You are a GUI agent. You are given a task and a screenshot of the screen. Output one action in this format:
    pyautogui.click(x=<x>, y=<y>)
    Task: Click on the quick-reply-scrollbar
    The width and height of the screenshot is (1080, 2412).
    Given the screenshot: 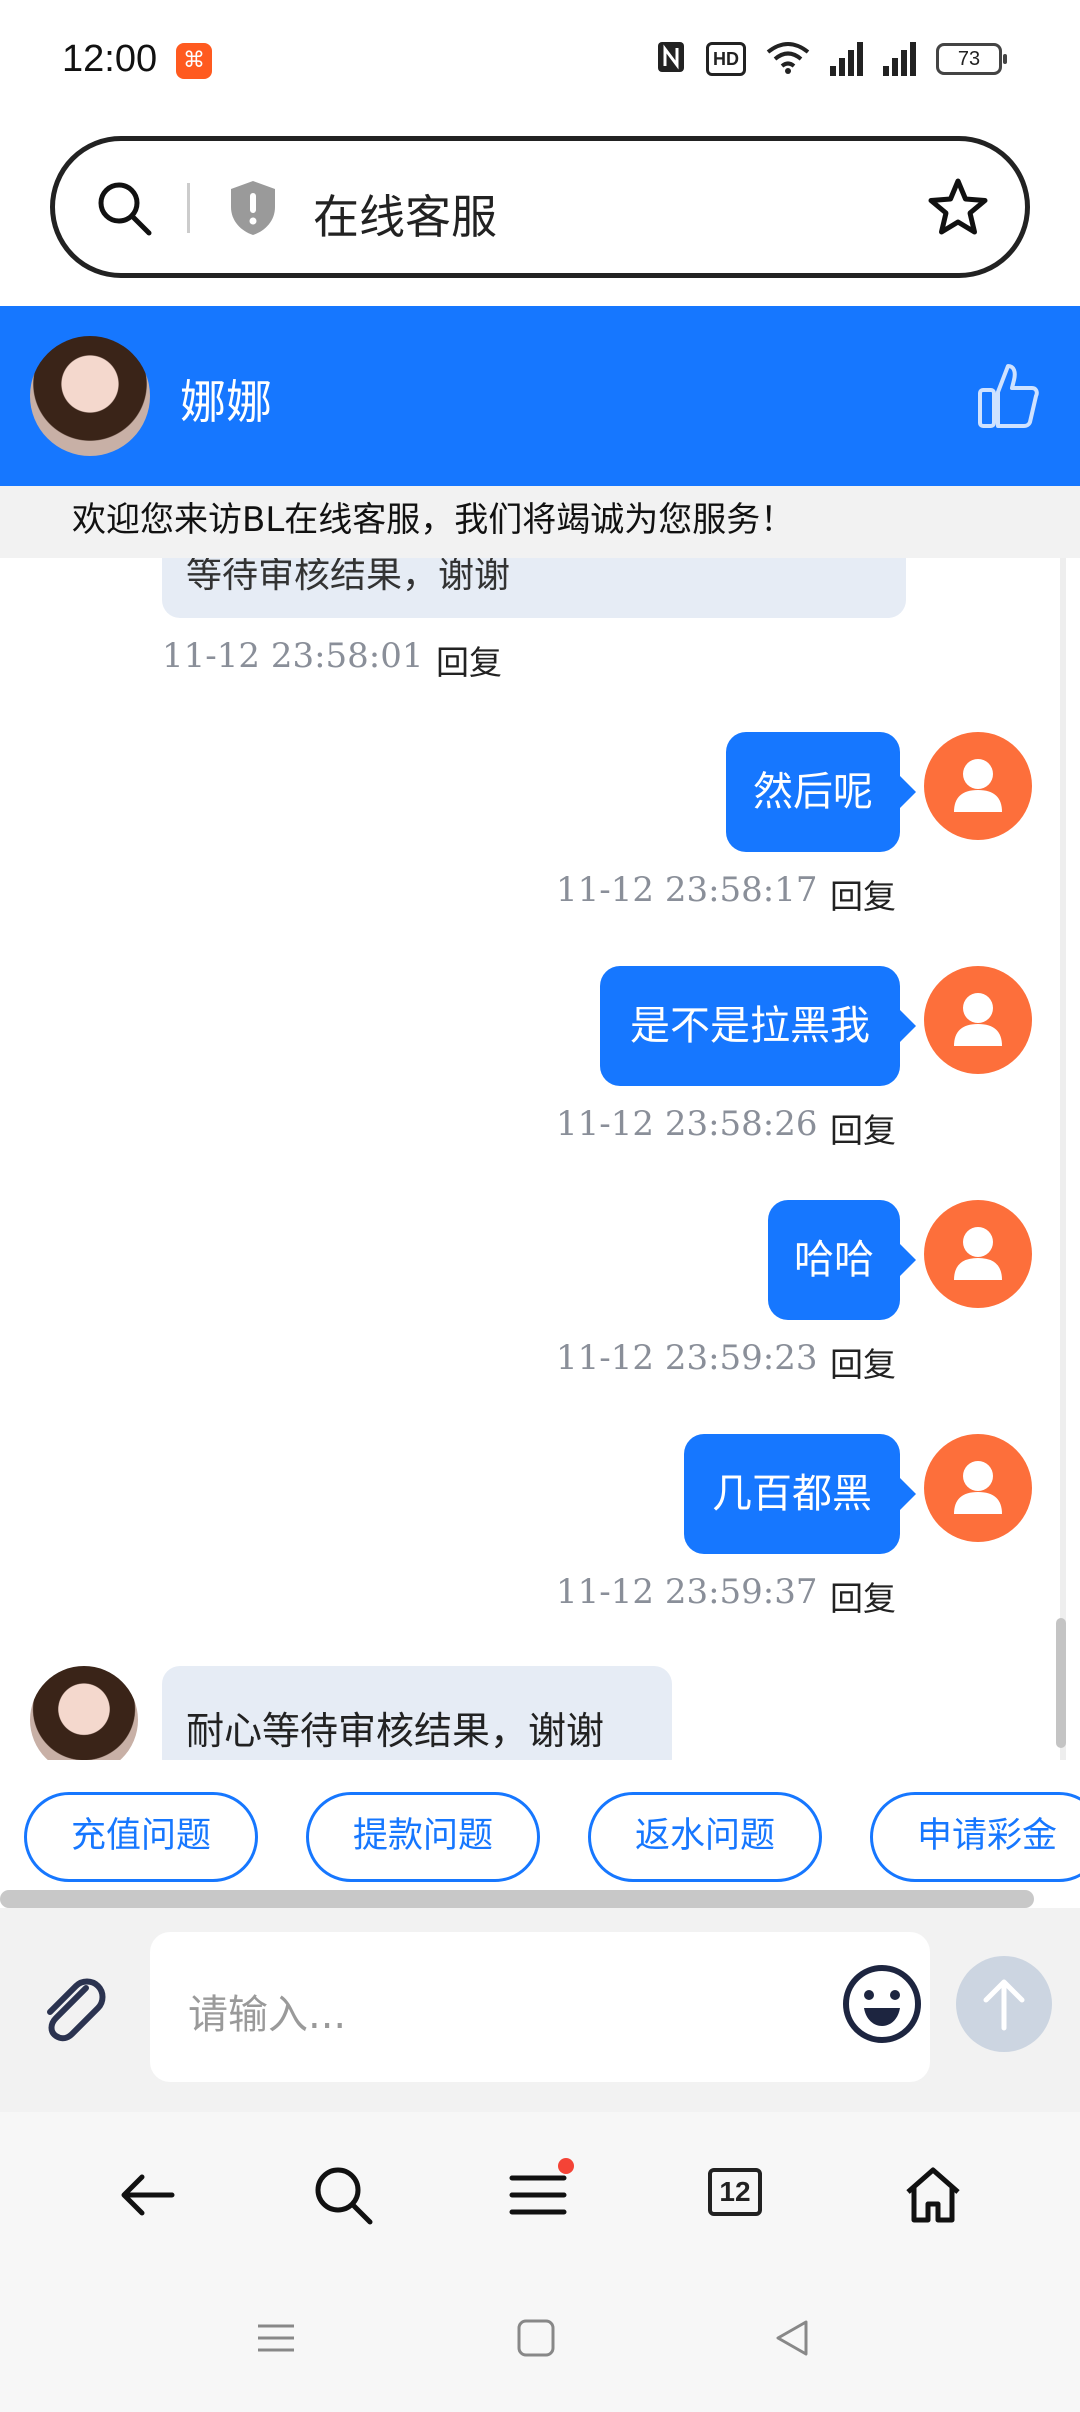 What is the action you would take?
    pyautogui.click(x=517, y=1899)
    